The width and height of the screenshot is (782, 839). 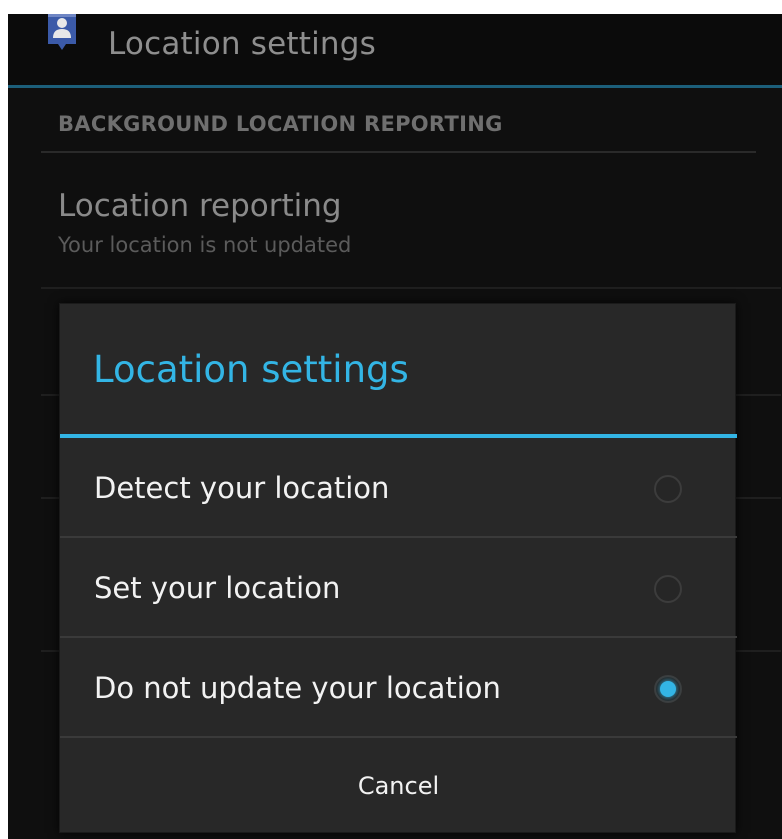 I want to click on option-detect-location: Detect your location, so click(x=398, y=488).